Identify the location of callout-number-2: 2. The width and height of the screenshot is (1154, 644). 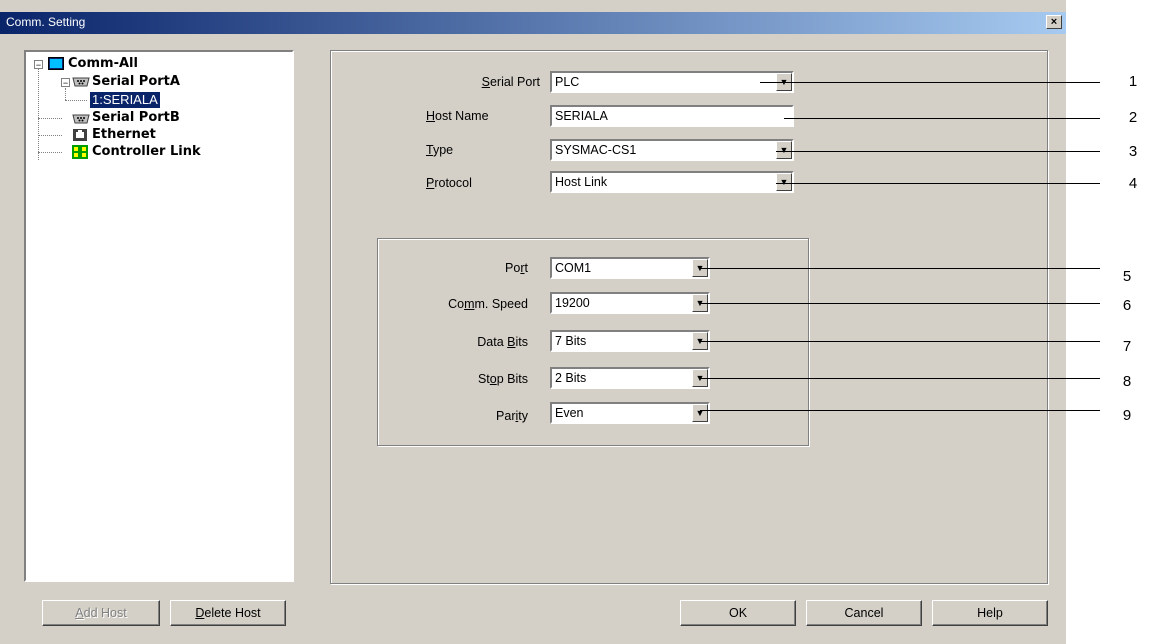
(1133, 117).